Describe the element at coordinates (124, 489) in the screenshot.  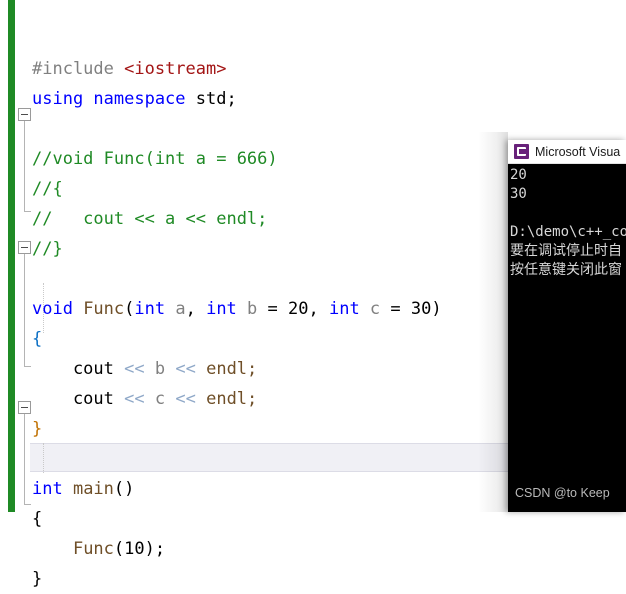
I see `code-token: ()` at that location.